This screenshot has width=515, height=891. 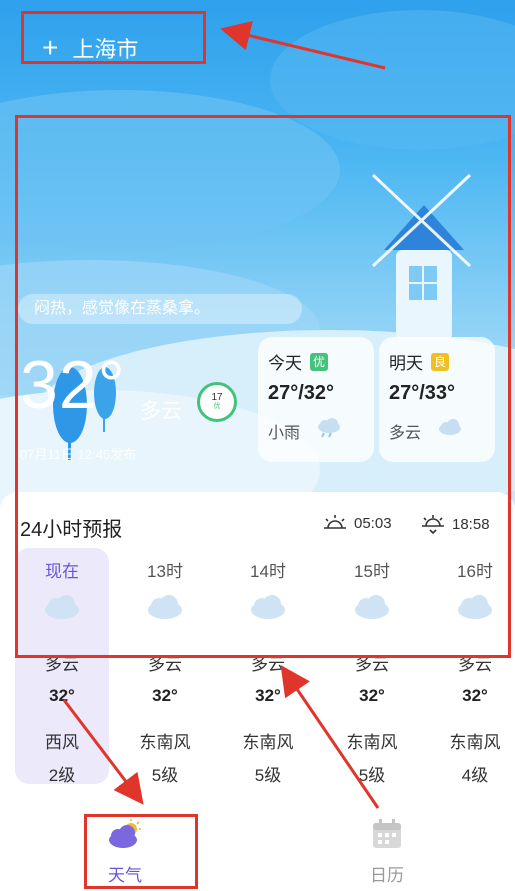 I want to click on hour-wind-level: 4级, so click(x=475, y=775).